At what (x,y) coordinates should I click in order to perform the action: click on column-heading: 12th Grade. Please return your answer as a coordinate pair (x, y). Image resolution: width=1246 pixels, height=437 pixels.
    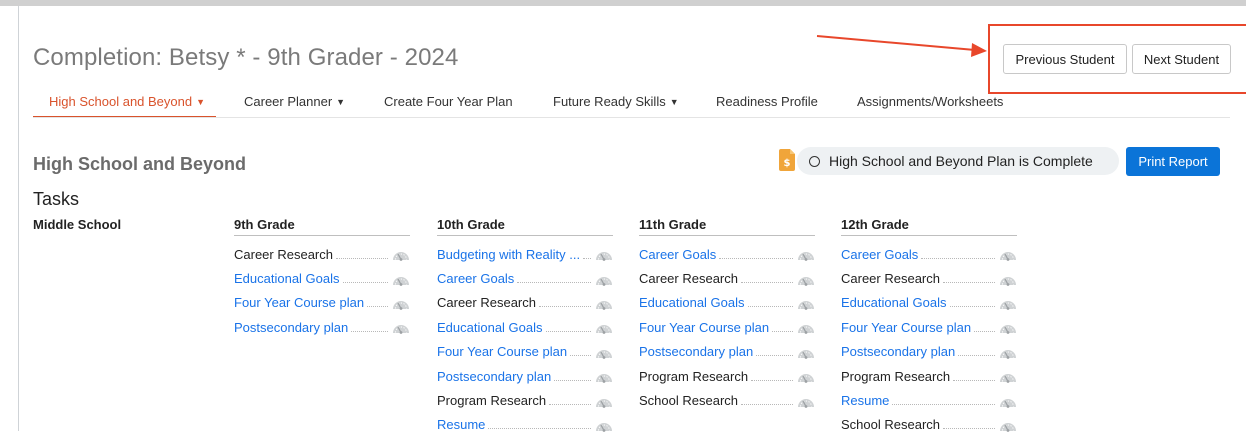
    Looking at the image, I should click on (929, 225).